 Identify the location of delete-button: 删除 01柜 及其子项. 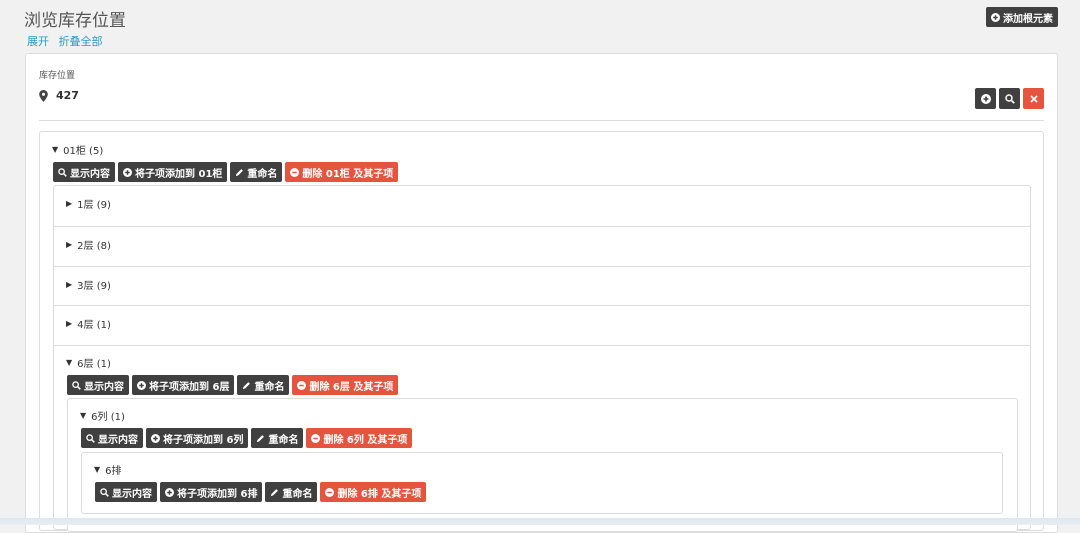
(342, 172).